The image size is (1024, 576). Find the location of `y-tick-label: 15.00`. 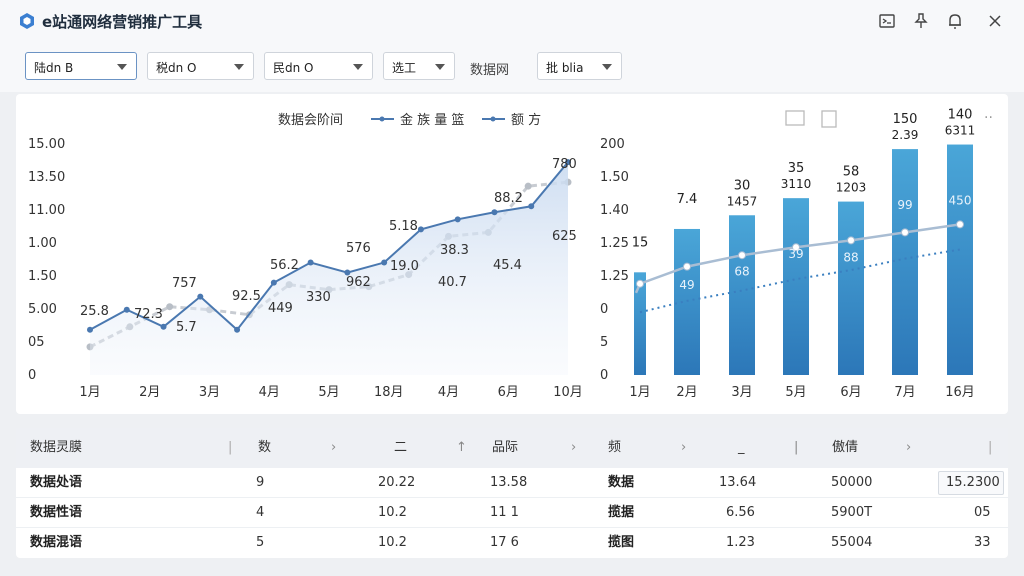

y-tick-label: 15.00 is located at coordinates (46, 144).